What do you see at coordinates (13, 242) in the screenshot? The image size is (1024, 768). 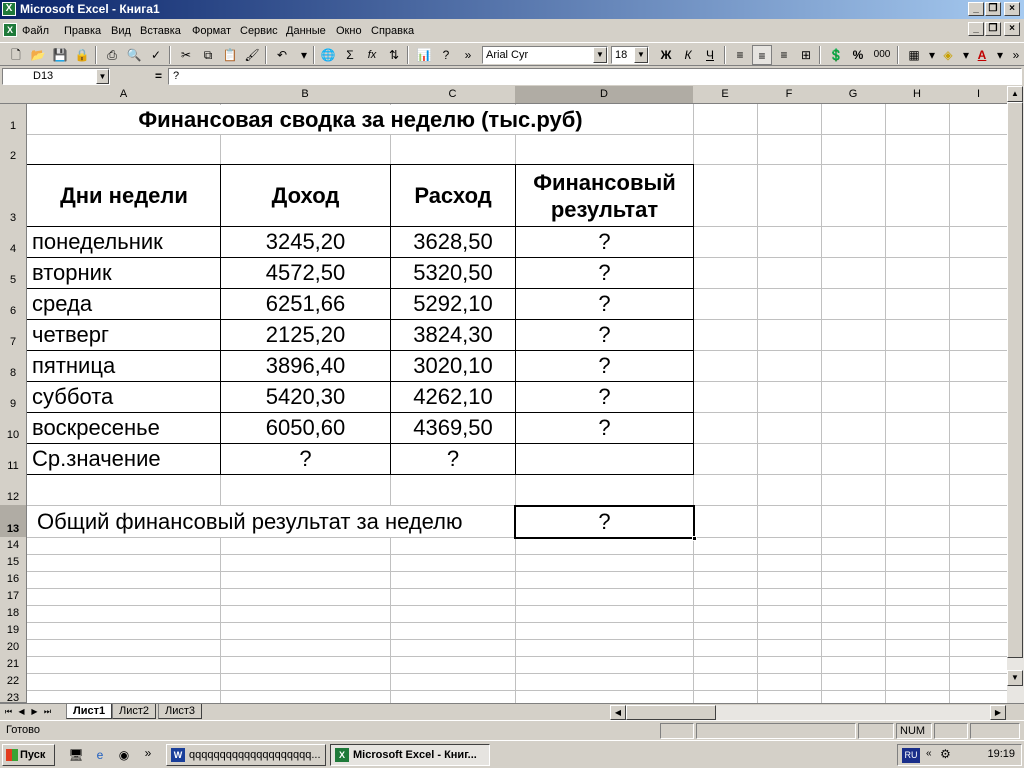 I see `row-header: 4` at bounding box center [13, 242].